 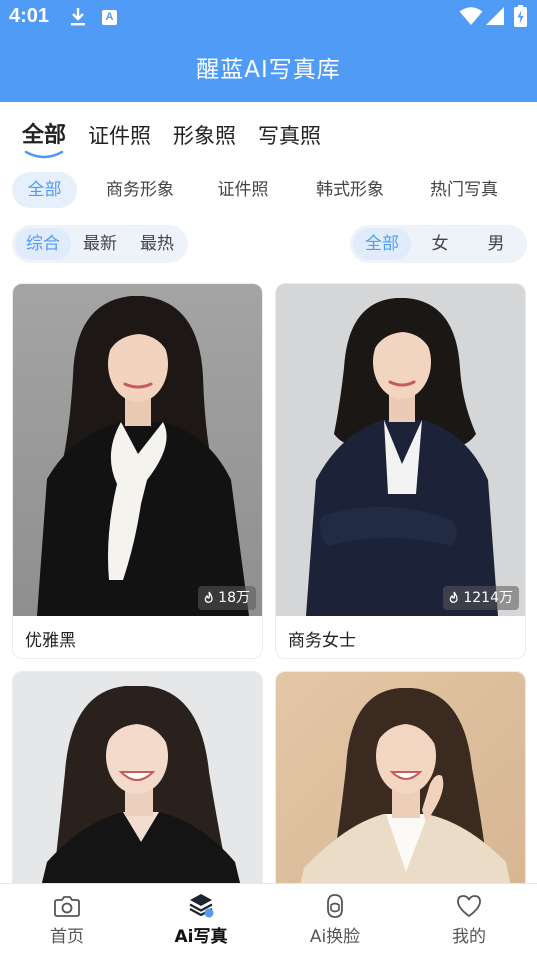 I want to click on wifi-icon, so click(x=471, y=16).